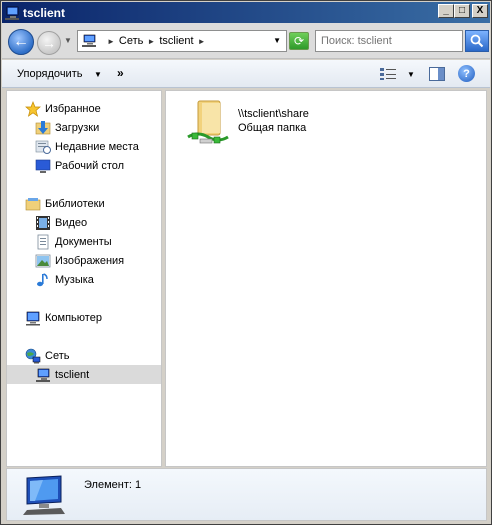  I want to click on music-library-icon, so click(42, 279).